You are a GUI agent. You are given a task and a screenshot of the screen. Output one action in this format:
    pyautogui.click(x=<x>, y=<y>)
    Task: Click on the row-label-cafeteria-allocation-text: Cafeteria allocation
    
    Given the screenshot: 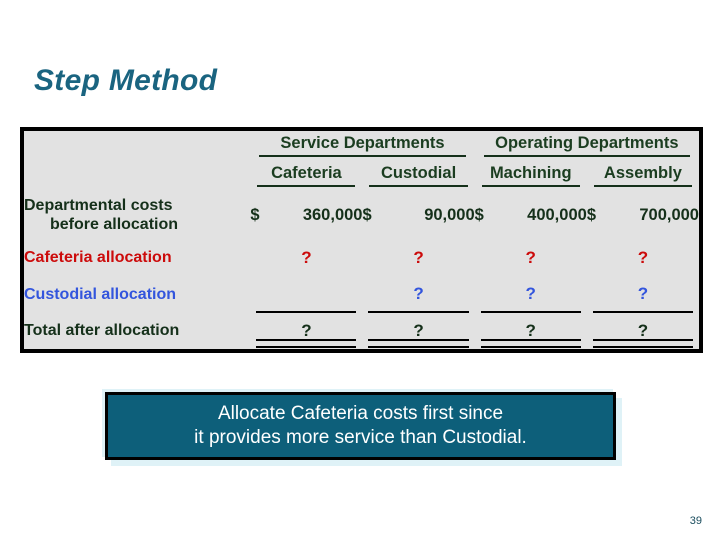 What is the action you would take?
    pyautogui.click(x=98, y=258)
    